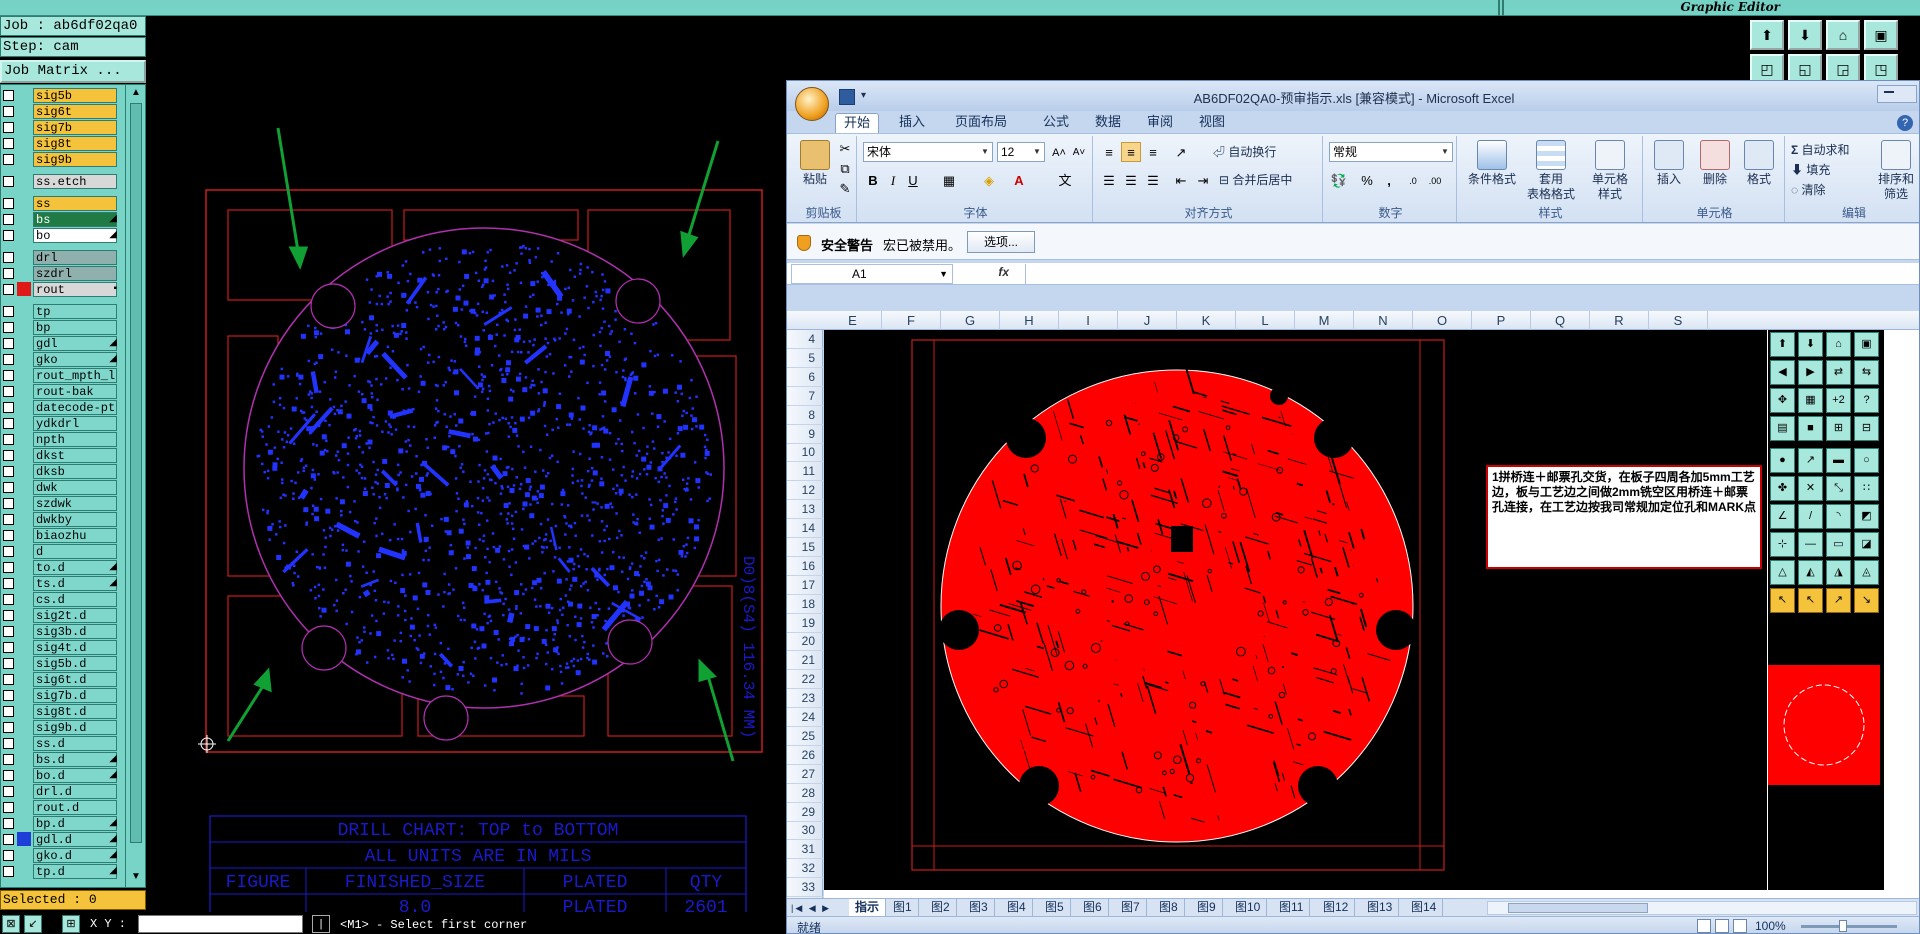  I want to click on row-header: 10, so click(805, 453).